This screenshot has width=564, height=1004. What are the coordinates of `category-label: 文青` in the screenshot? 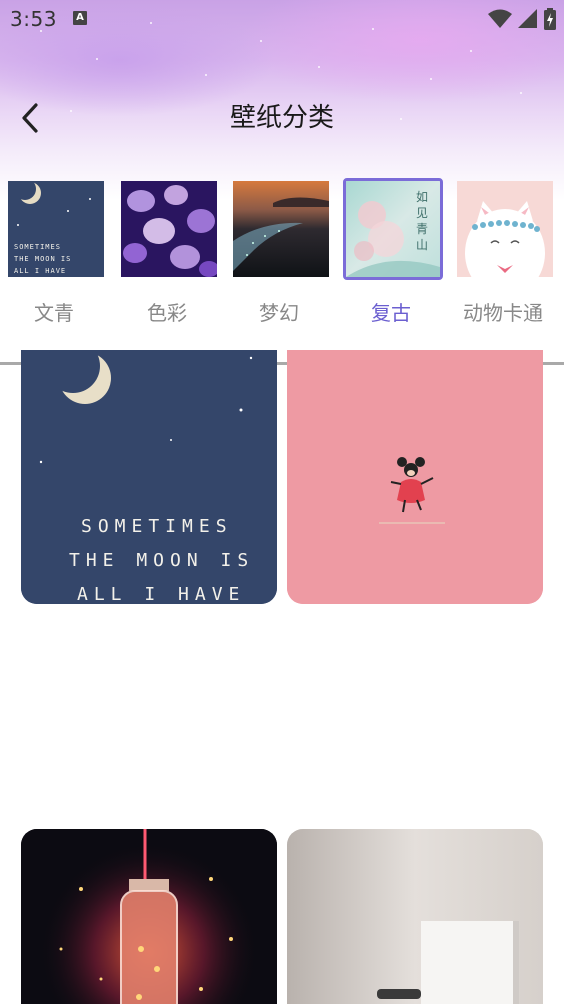 It's located at (54, 313).